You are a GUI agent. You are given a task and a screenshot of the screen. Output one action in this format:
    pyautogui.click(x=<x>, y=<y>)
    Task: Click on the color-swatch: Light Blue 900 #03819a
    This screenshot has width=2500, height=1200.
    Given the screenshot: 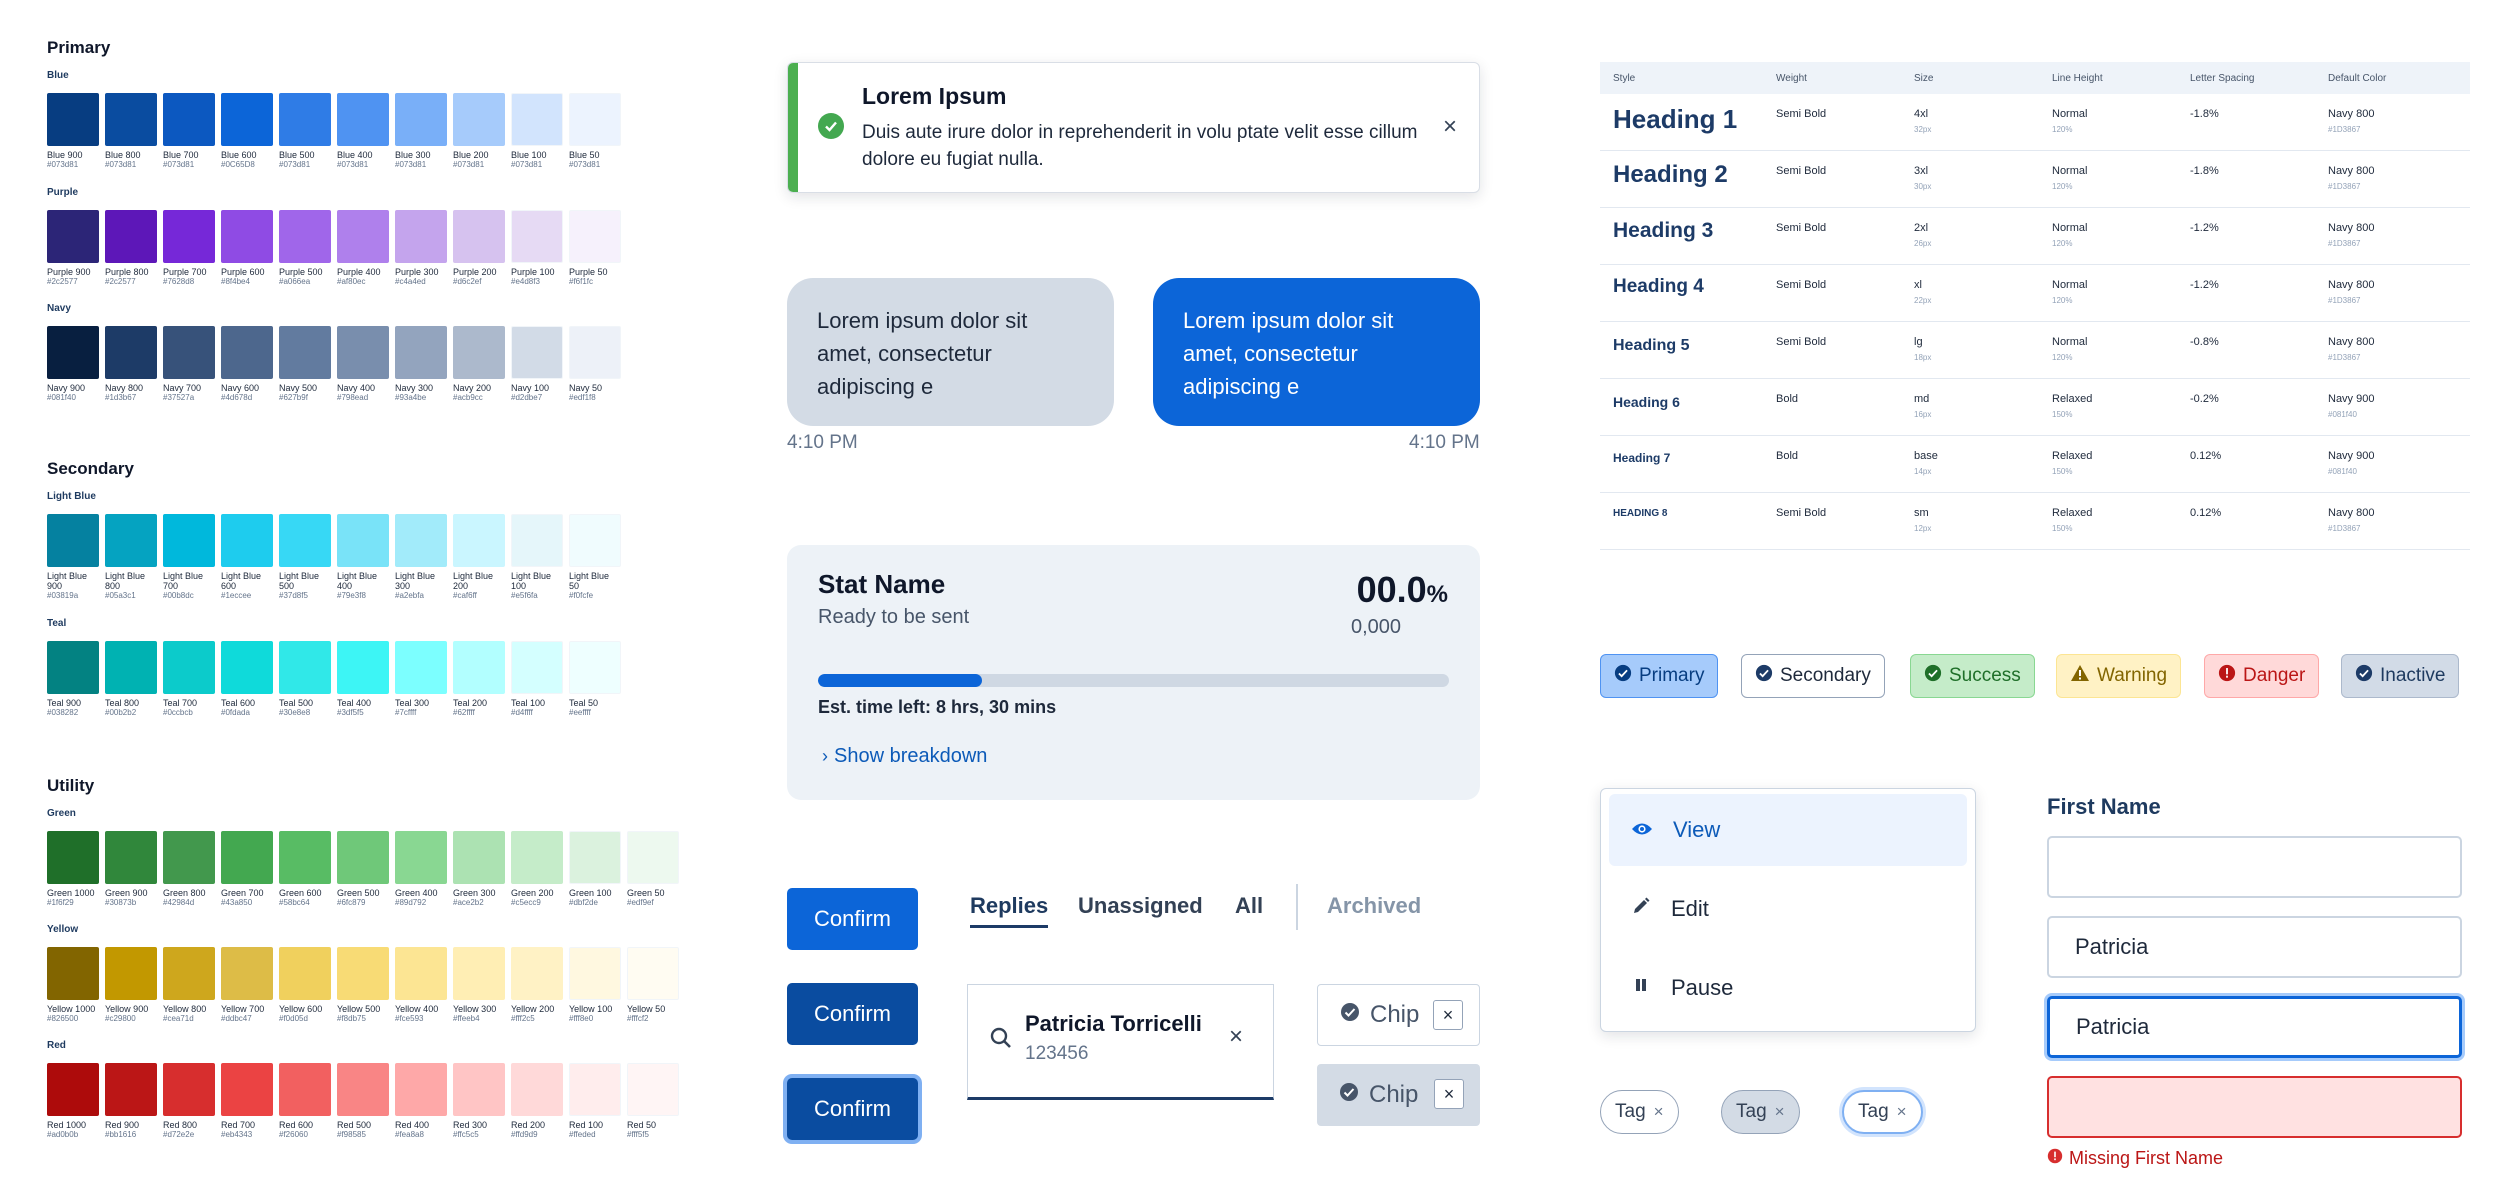 What is the action you would take?
    pyautogui.click(x=73, y=557)
    